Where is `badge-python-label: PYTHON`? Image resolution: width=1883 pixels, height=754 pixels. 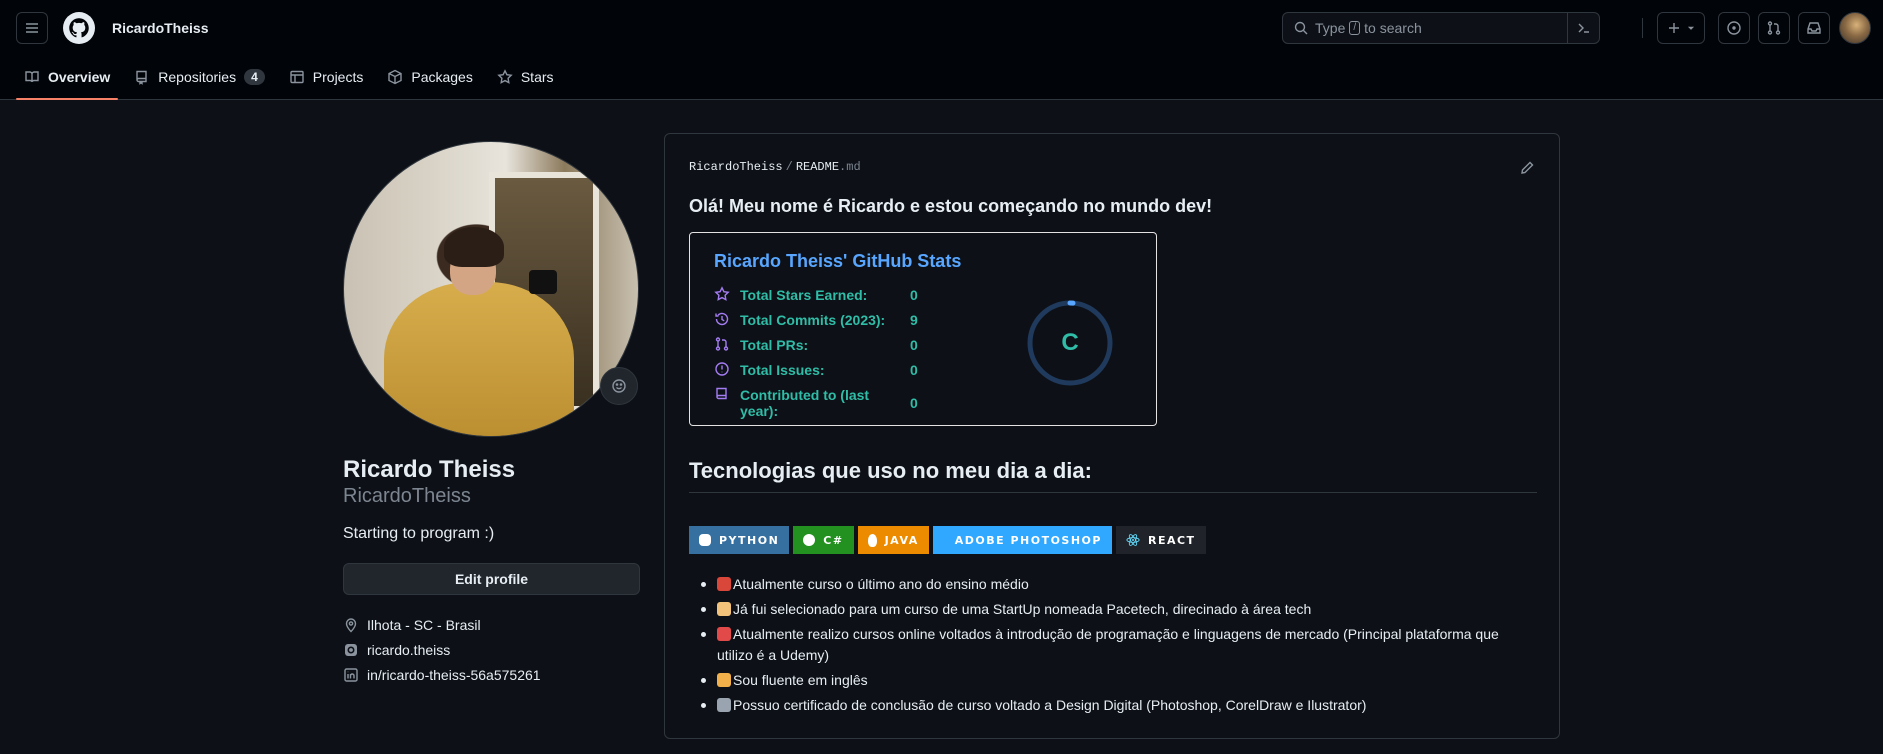 badge-python-label: PYTHON is located at coordinates (749, 540).